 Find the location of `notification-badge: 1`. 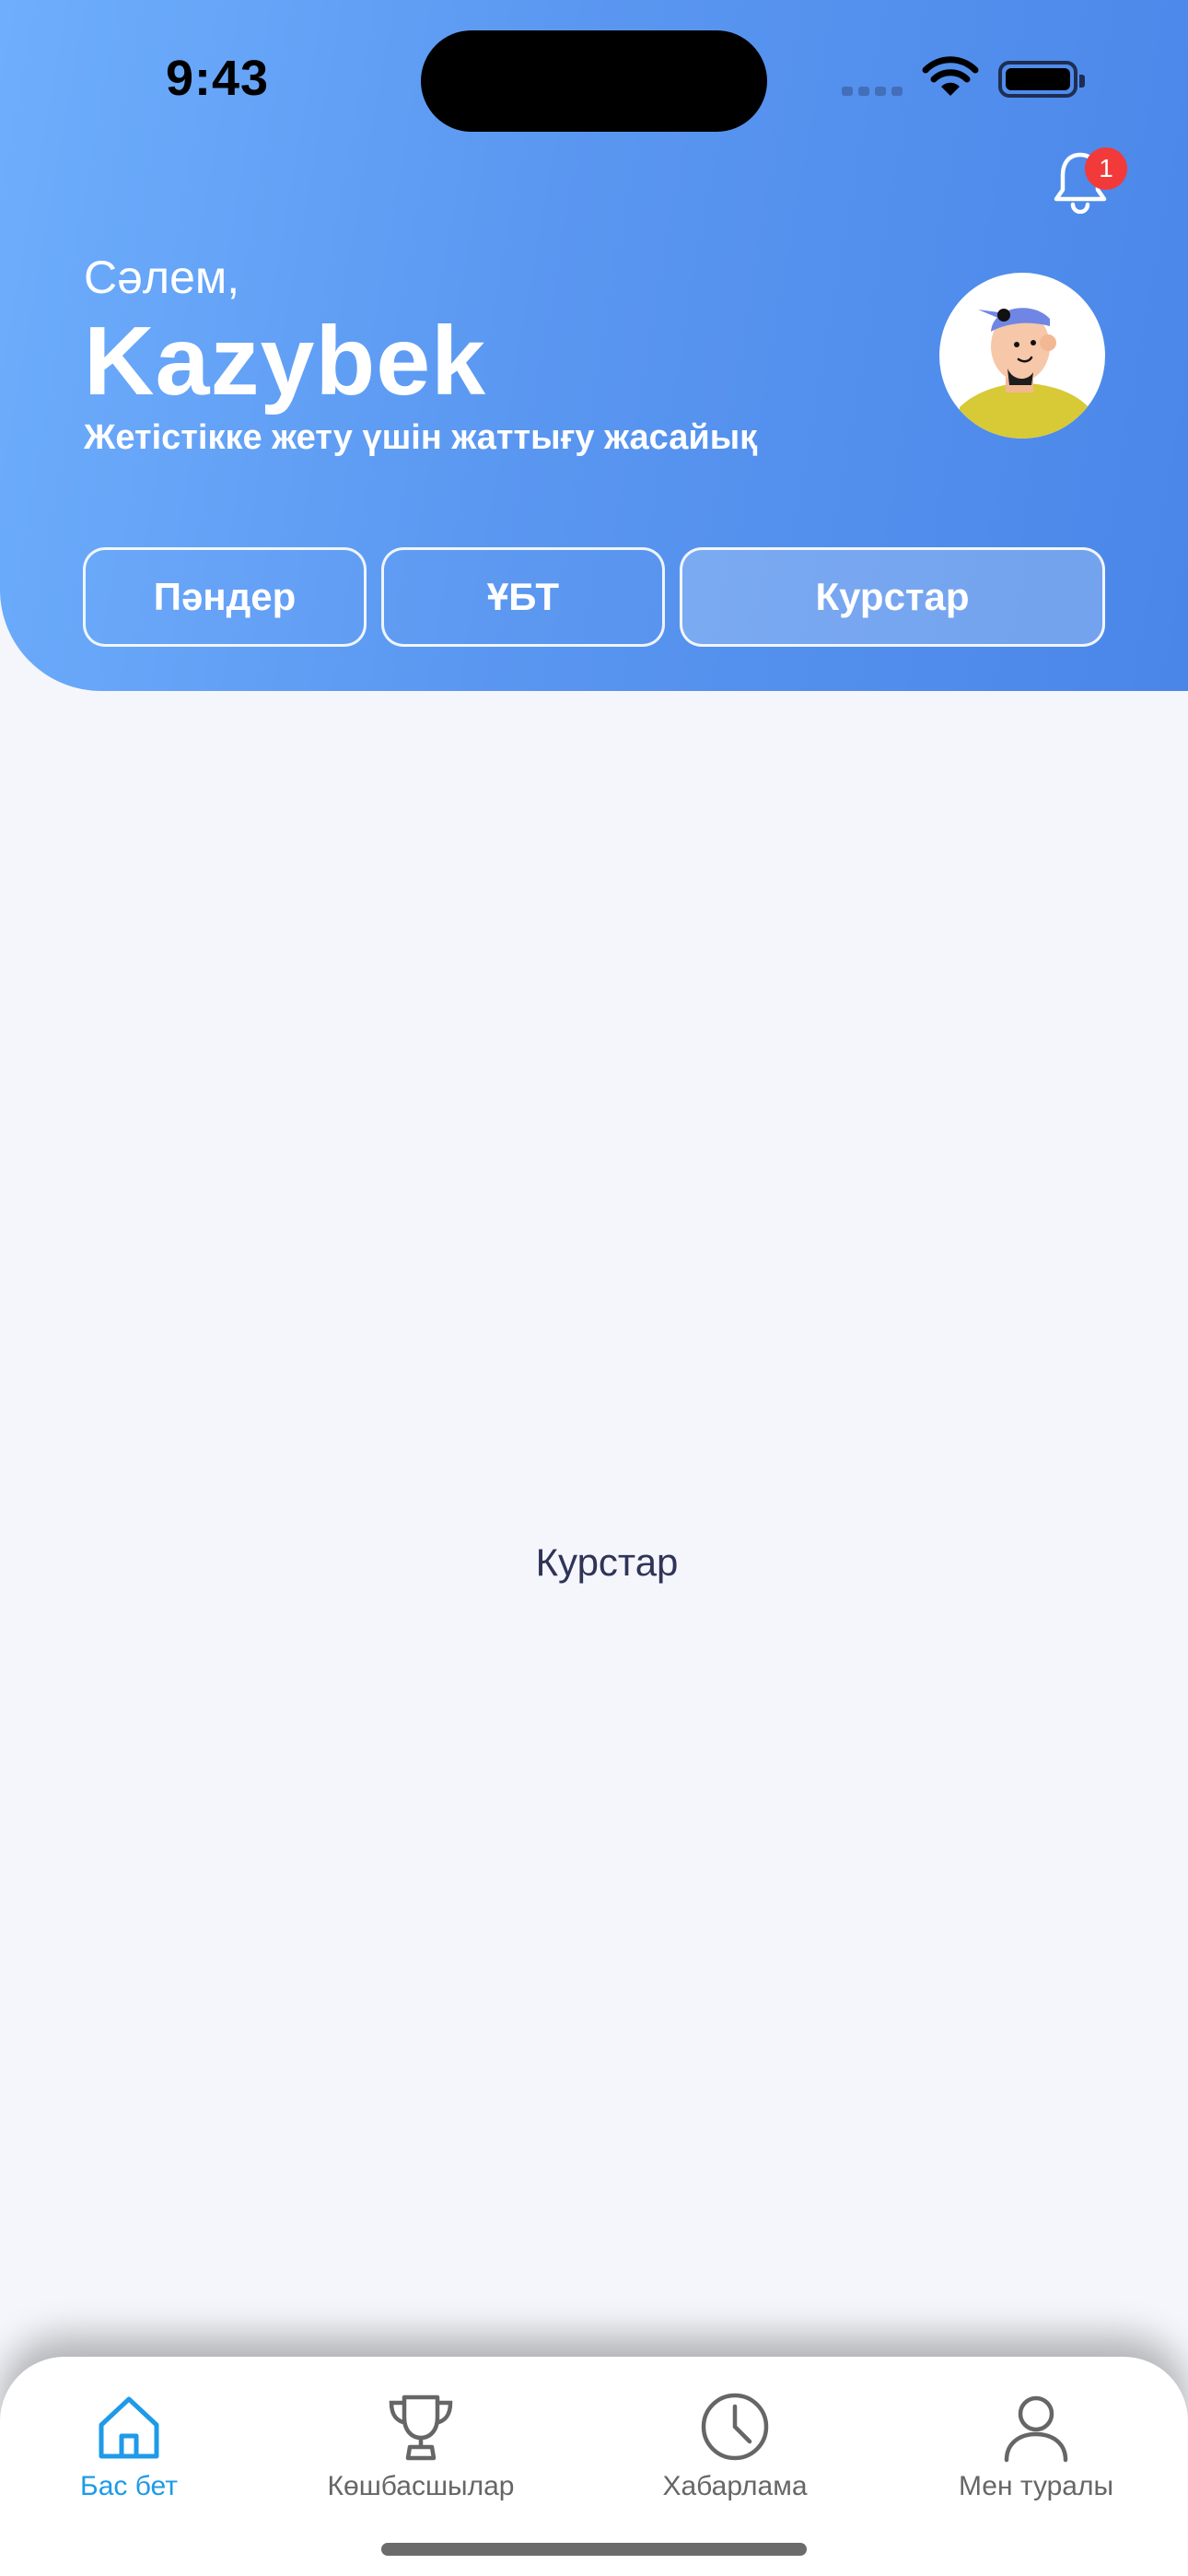

notification-badge: 1 is located at coordinates (1106, 168).